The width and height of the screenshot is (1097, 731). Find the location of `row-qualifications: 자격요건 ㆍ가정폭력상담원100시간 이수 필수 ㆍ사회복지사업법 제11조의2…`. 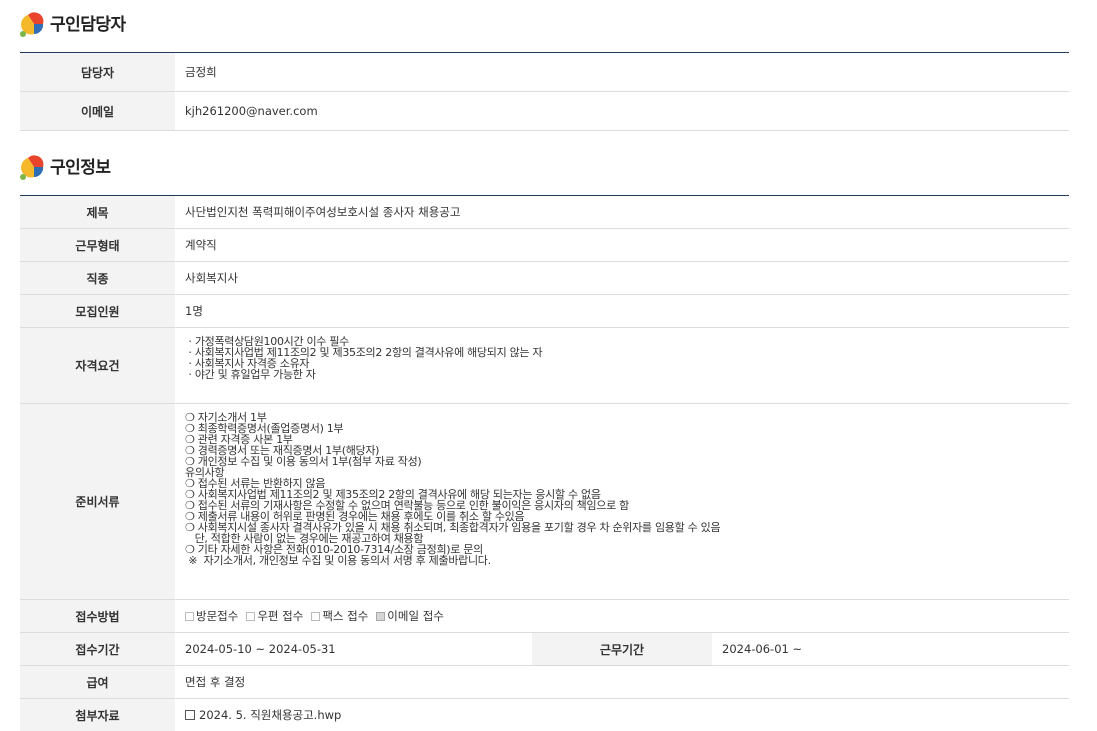

row-qualifications: 자격요건 ㆍ가정폭력상담원100시간 이수 필수 ㆍ사회복지사업법 제11조의2… is located at coordinates (544, 366).